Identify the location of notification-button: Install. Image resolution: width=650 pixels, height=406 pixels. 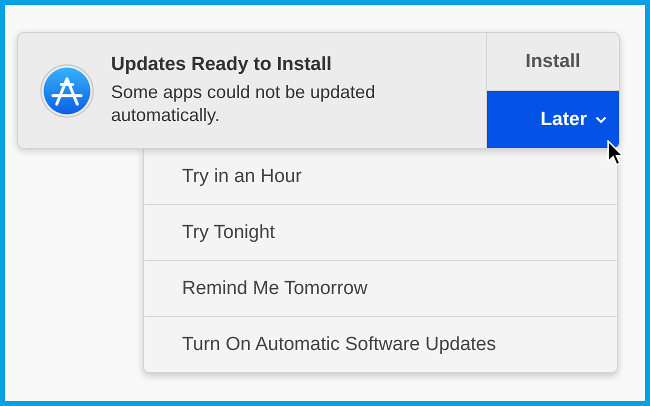
(553, 61).